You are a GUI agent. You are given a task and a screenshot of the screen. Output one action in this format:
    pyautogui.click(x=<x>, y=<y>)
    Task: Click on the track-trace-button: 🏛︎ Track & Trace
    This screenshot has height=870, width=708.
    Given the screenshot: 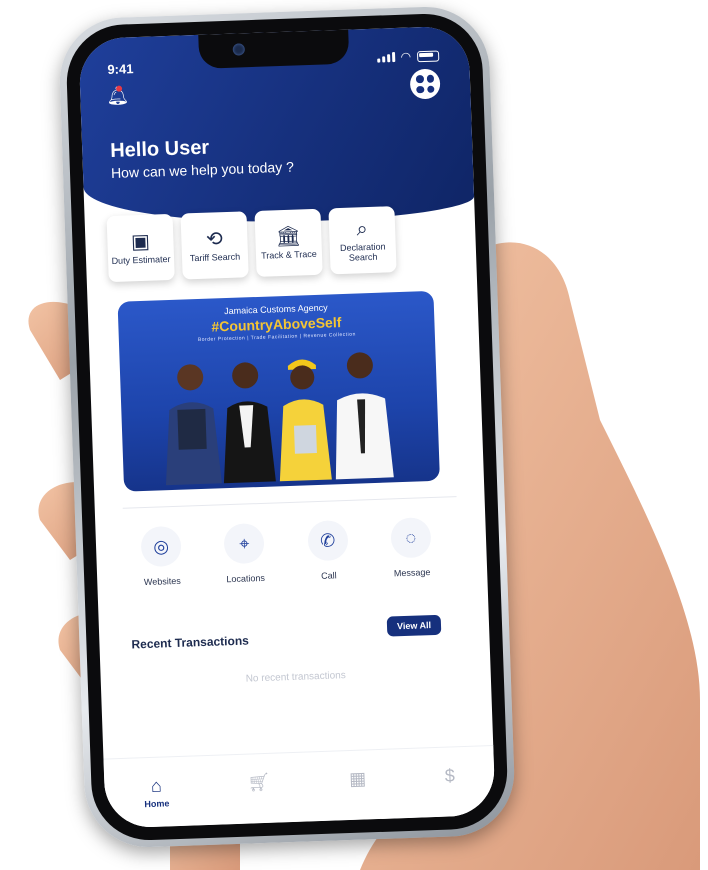 What is the action you would take?
    pyautogui.click(x=288, y=242)
    